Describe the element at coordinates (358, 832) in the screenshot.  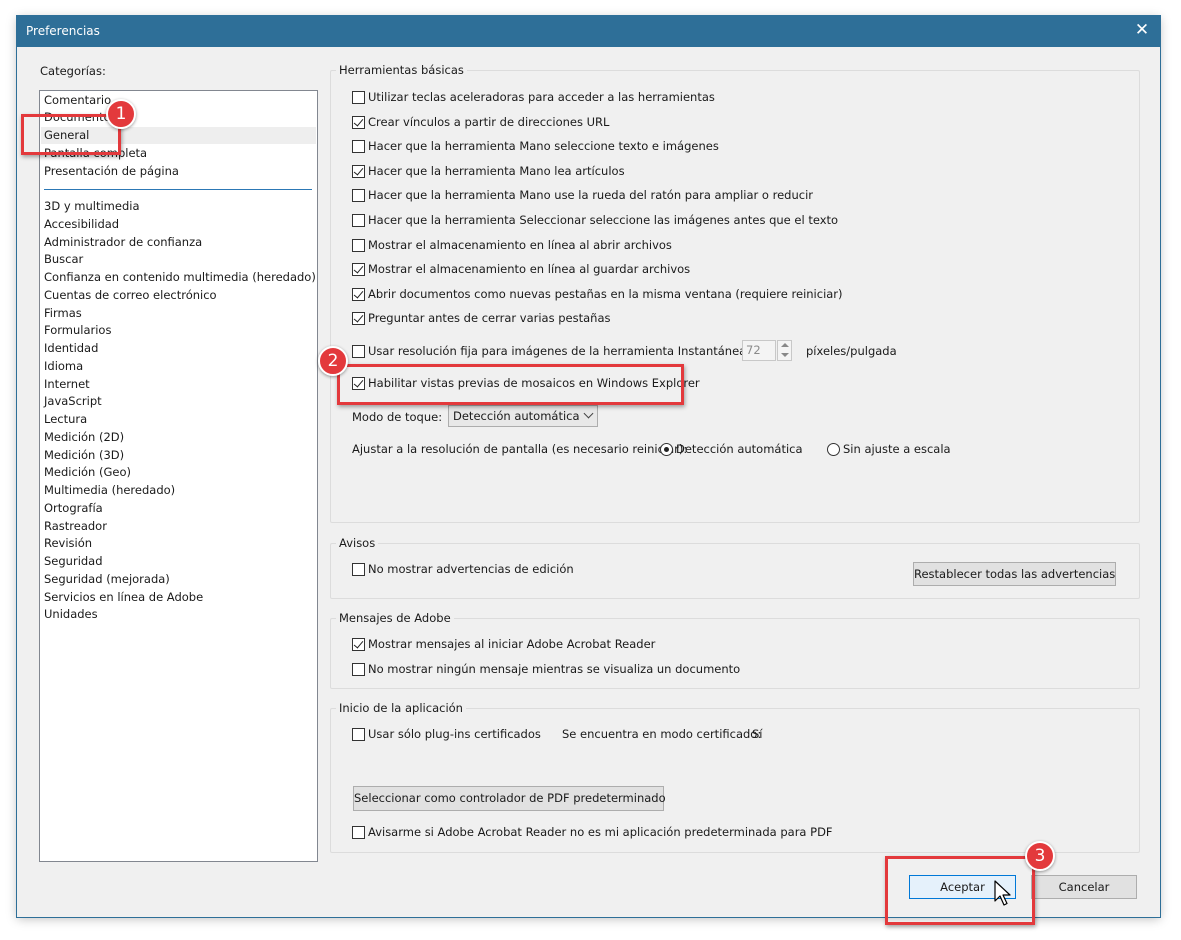
I see `notify-default-checkbox` at that location.